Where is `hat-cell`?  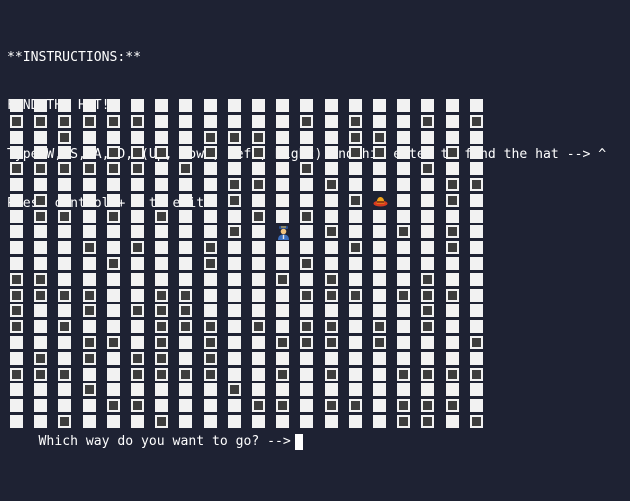 hat-cell is located at coordinates (380, 200).